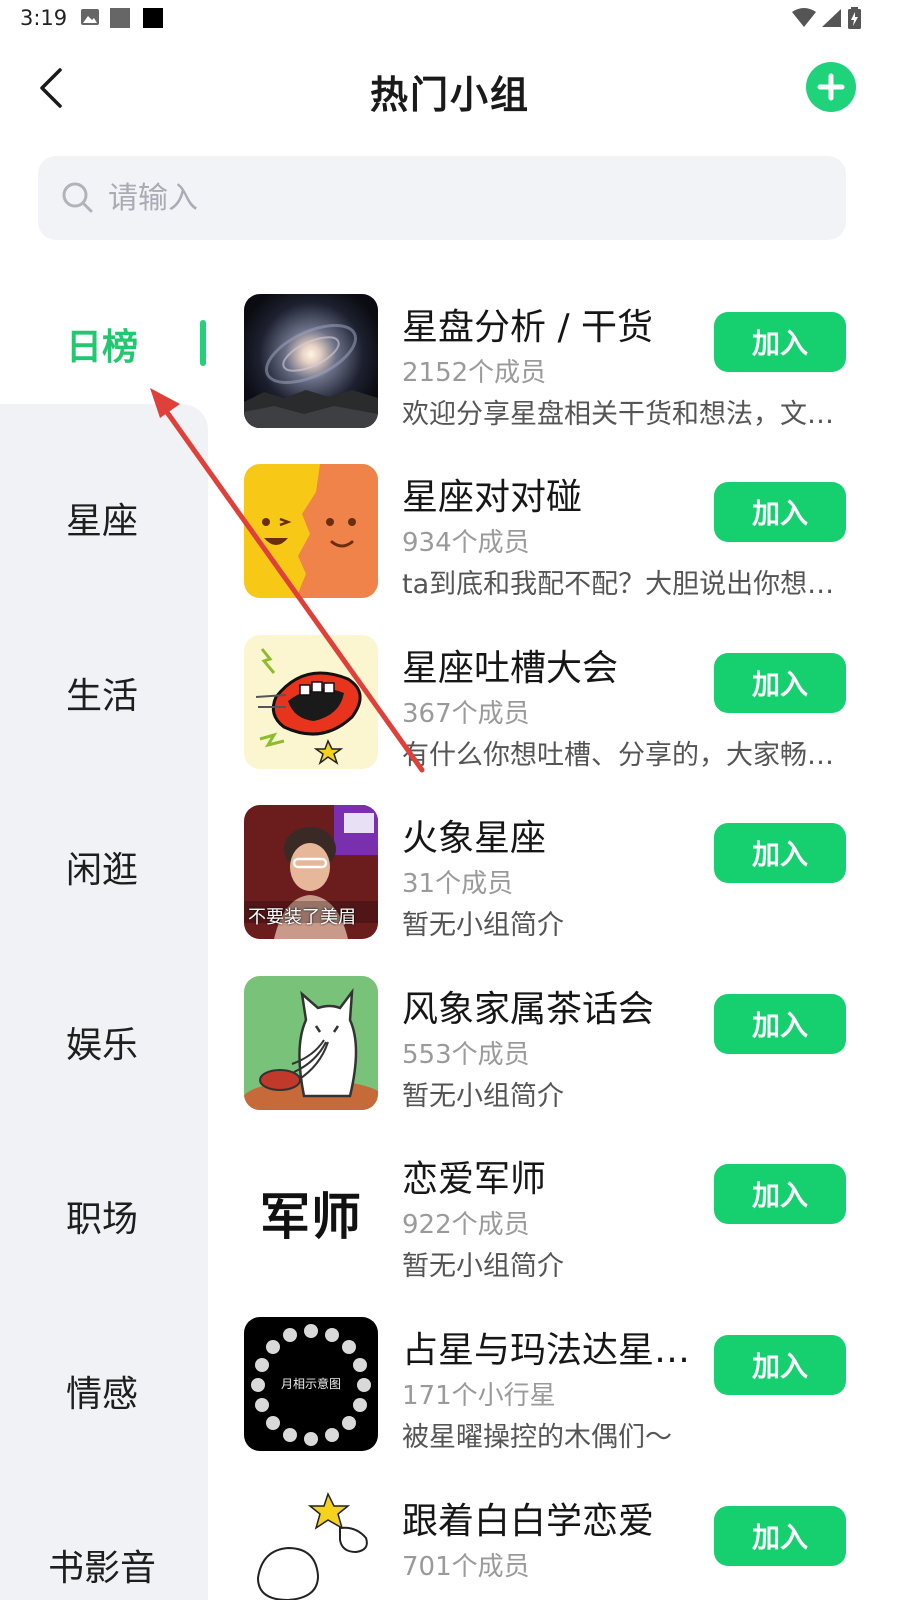 This screenshot has width=900, height=1600. I want to click on header: 热门小组, so click(450, 90).